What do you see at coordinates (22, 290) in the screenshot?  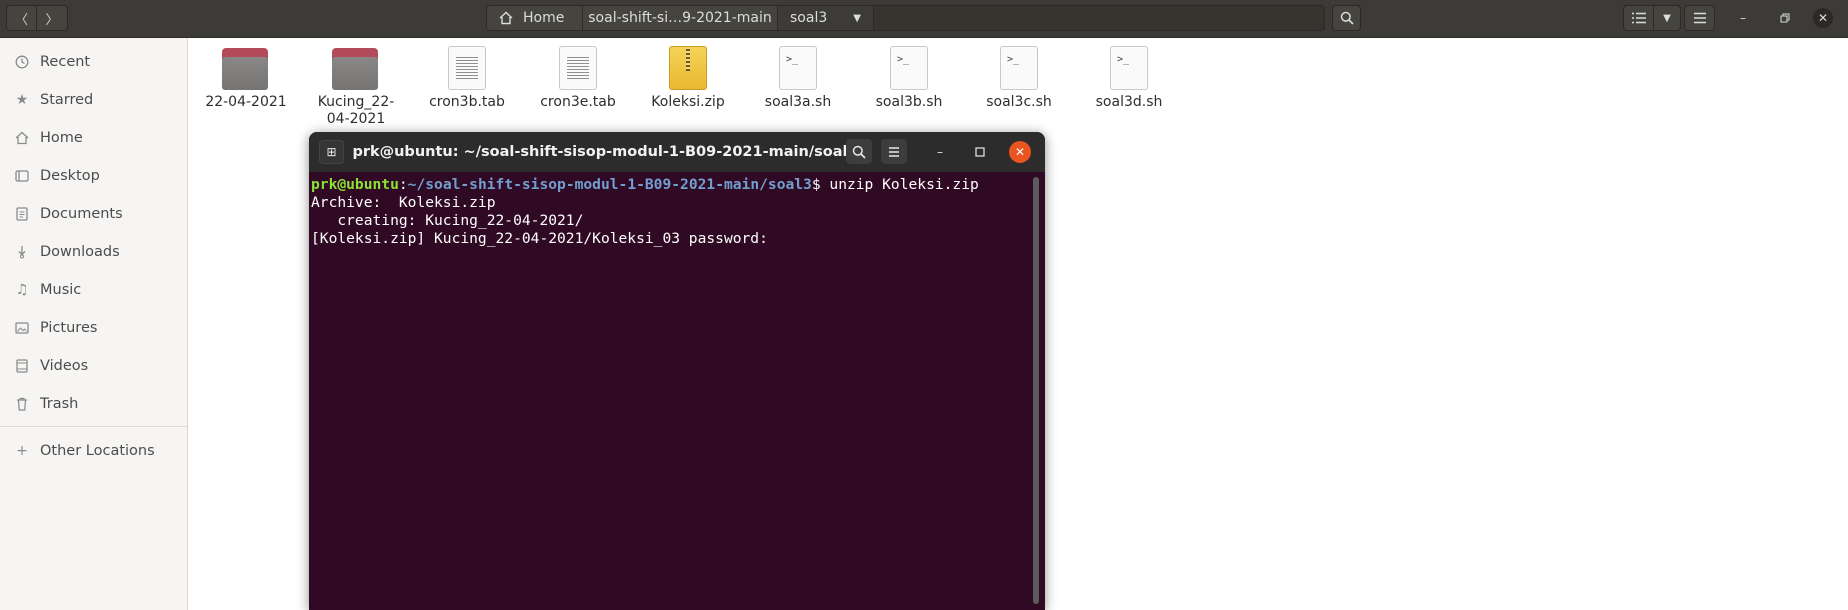 I see `music-icon: ♫` at bounding box center [22, 290].